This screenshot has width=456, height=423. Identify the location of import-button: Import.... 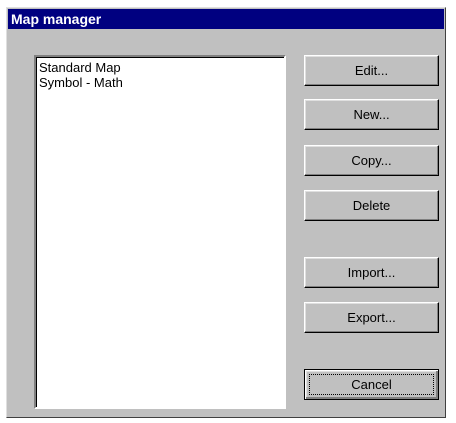
(371, 272).